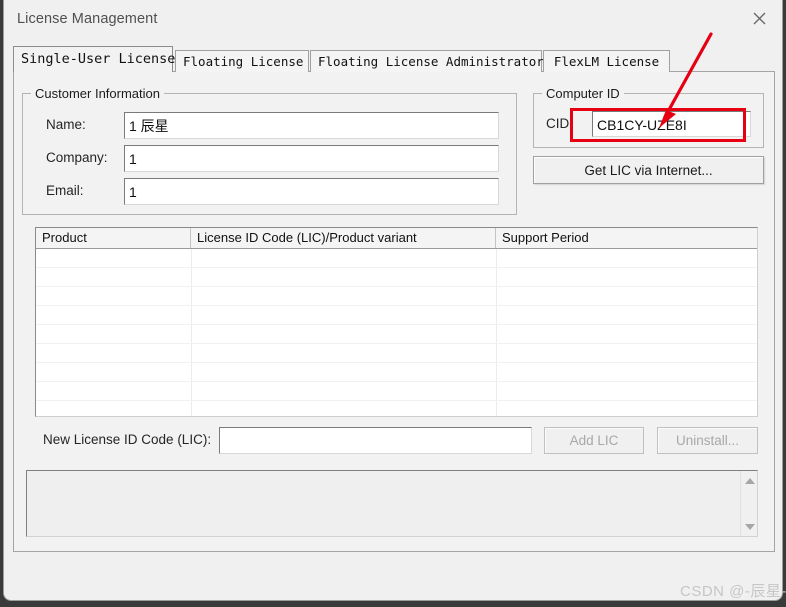 The height and width of the screenshot is (607, 786). Describe the element at coordinates (375, 440) in the screenshot. I see `new-license-input` at that location.